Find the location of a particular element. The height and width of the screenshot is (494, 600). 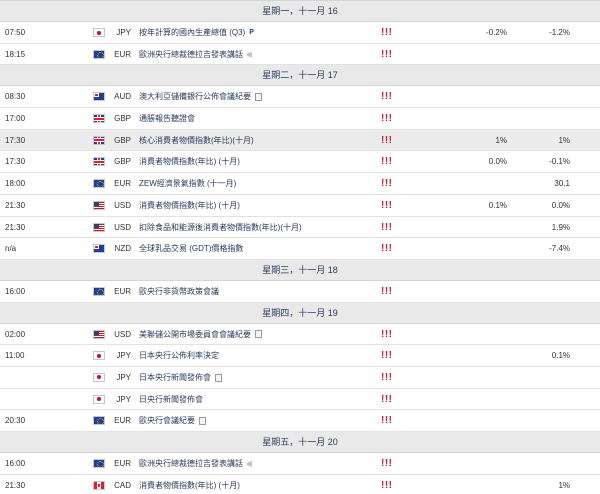

event-title-link: 澳大利亞儲備銀行公佈會議紀要 is located at coordinates (200, 96).